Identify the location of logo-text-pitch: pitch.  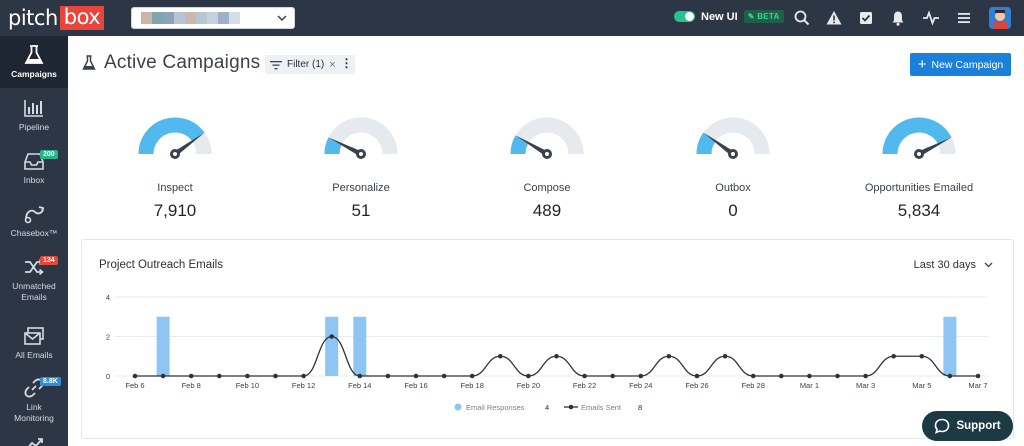
(33, 18).